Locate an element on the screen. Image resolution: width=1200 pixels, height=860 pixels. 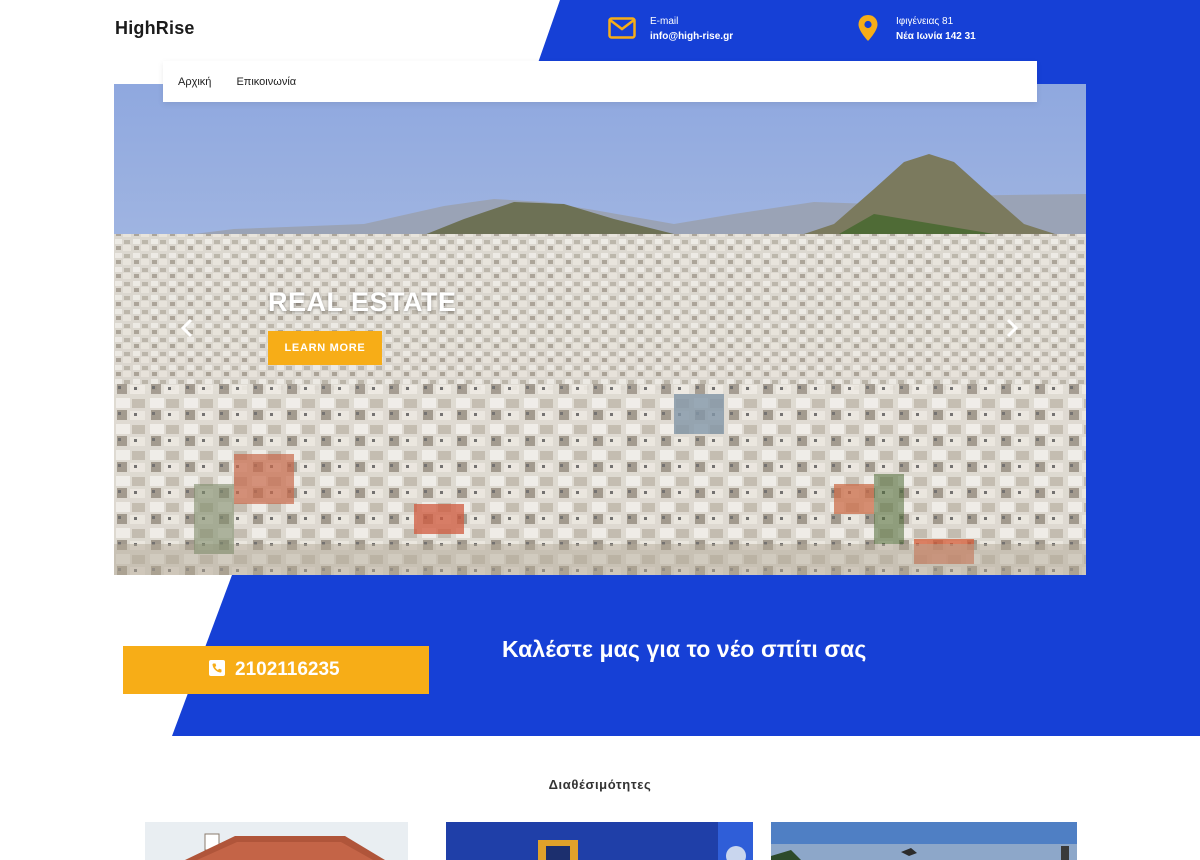
site-logo: HighRise is located at coordinates (155, 28).